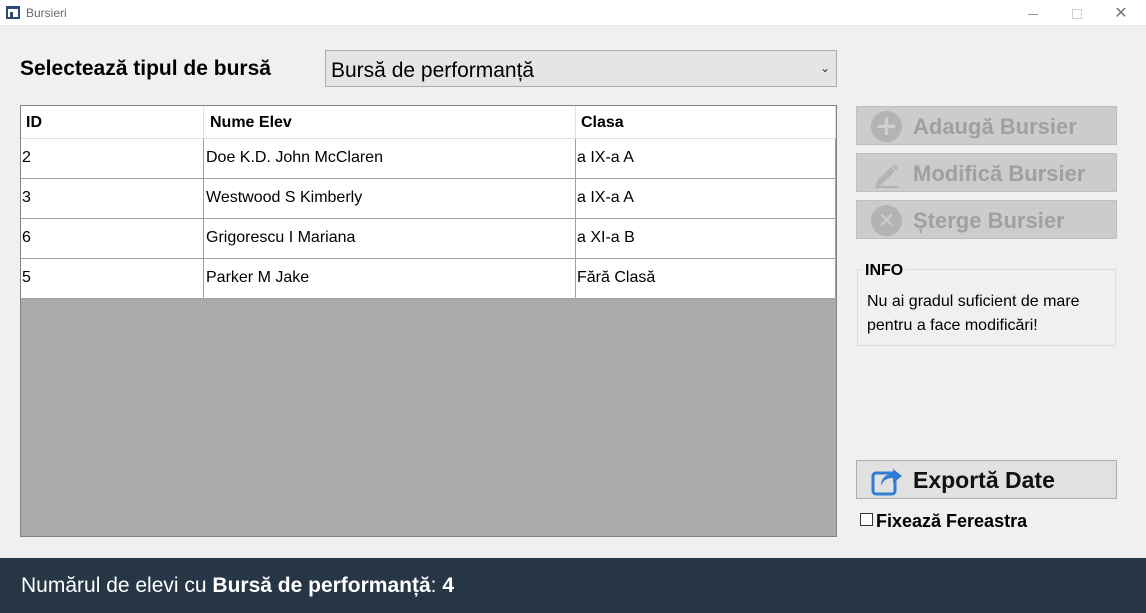 Image resolution: width=1146 pixels, height=613 pixels. What do you see at coordinates (390, 279) in the screenshot?
I see `cell-name: Parker M Jake` at bounding box center [390, 279].